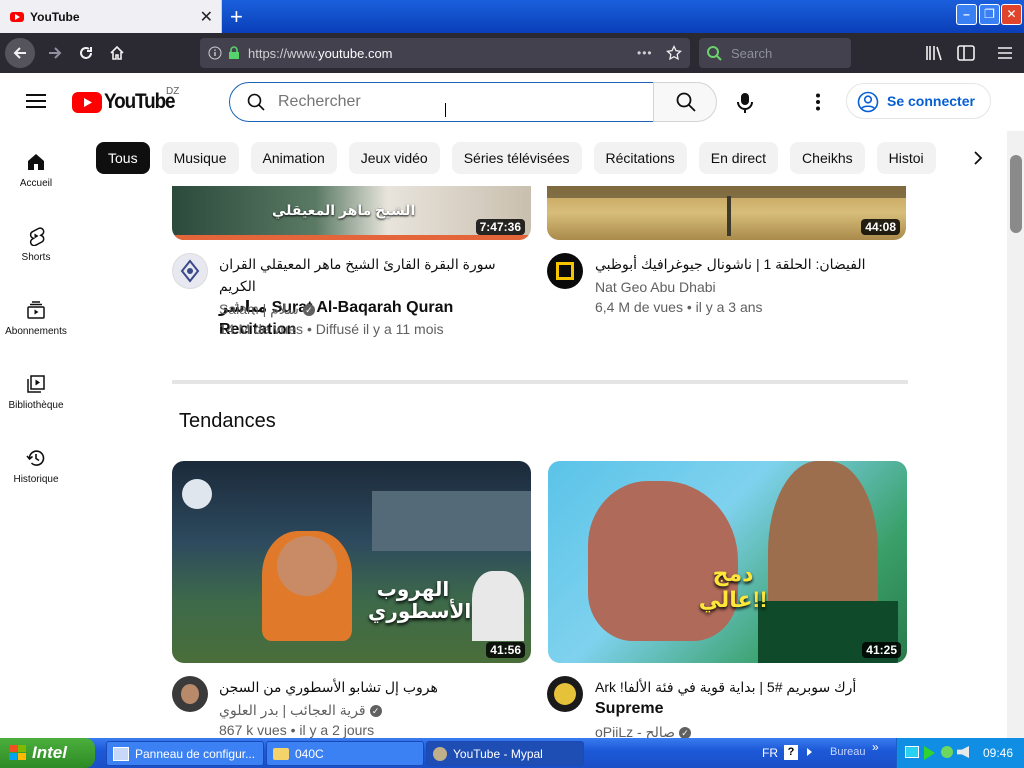 The image size is (1024, 768). Describe the element at coordinates (971, 158) in the screenshot. I see `chip-fade` at that location.